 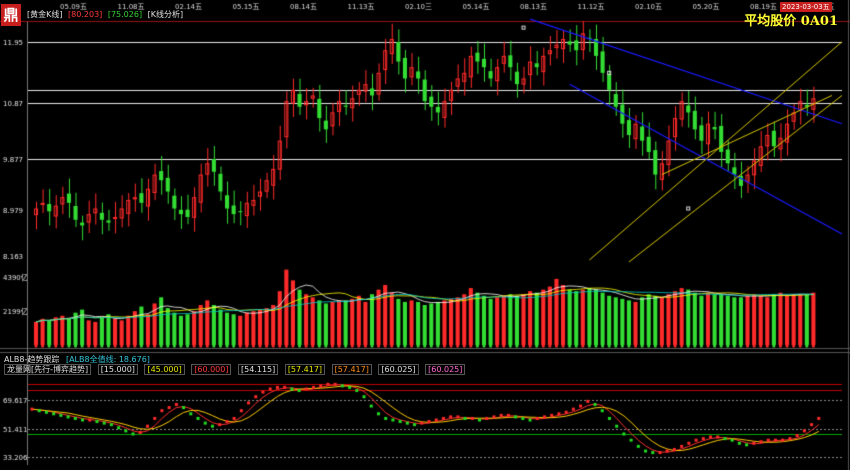 I want to click on value-green: [75.026], so click(x=125, y=14).